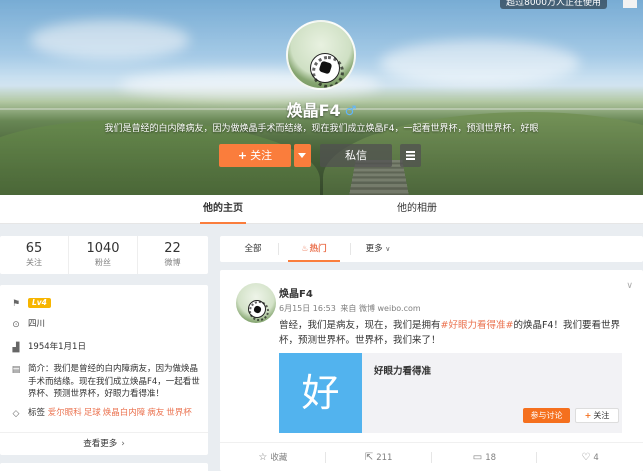 This screenshot has height=471, width=643. What do you see at coordinates (16, 304) in the screenshot?
I see `flag-icon: ⚑` at bounding box center [16, 304].